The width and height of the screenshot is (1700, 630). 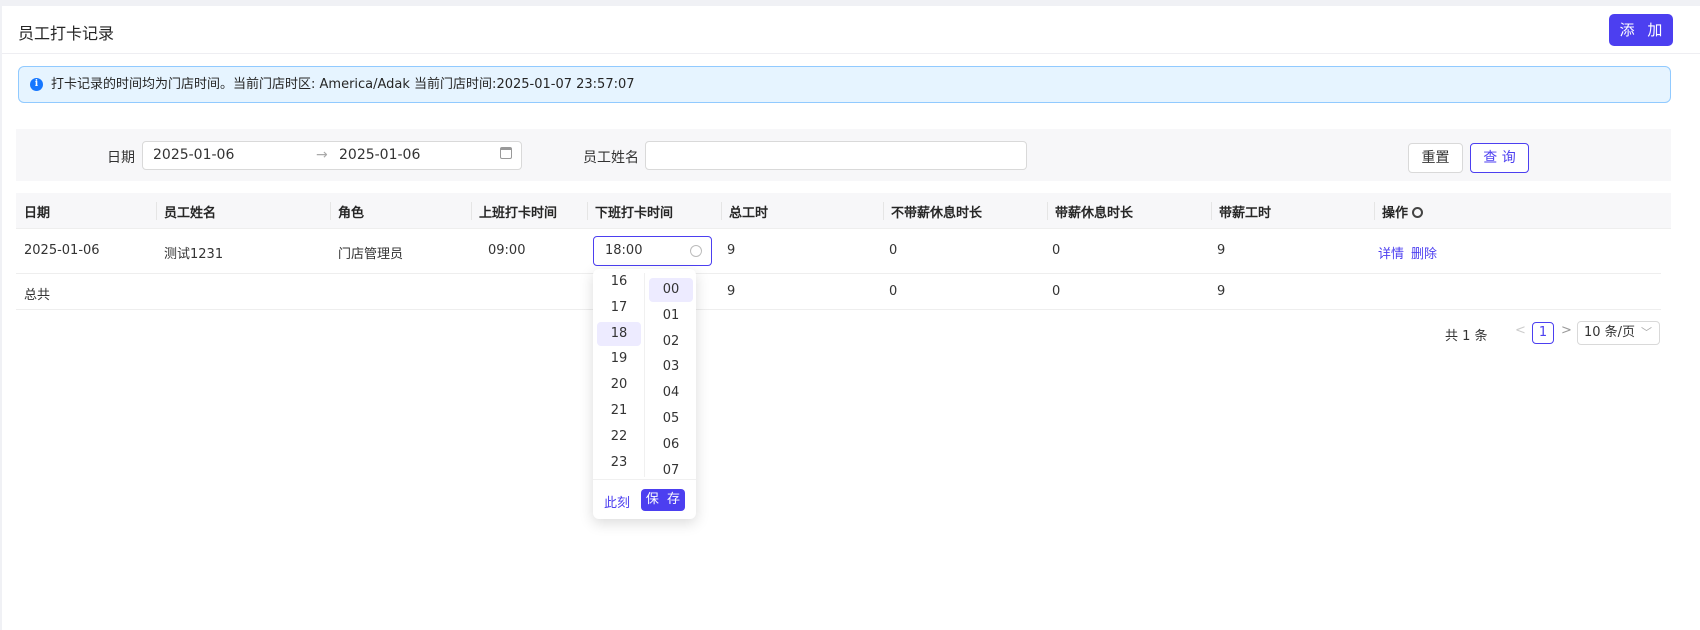 What do you see at coordinates (617, 501) in the screenshot?
I see `now-link: 此刻` at bounding box center [617, 501].